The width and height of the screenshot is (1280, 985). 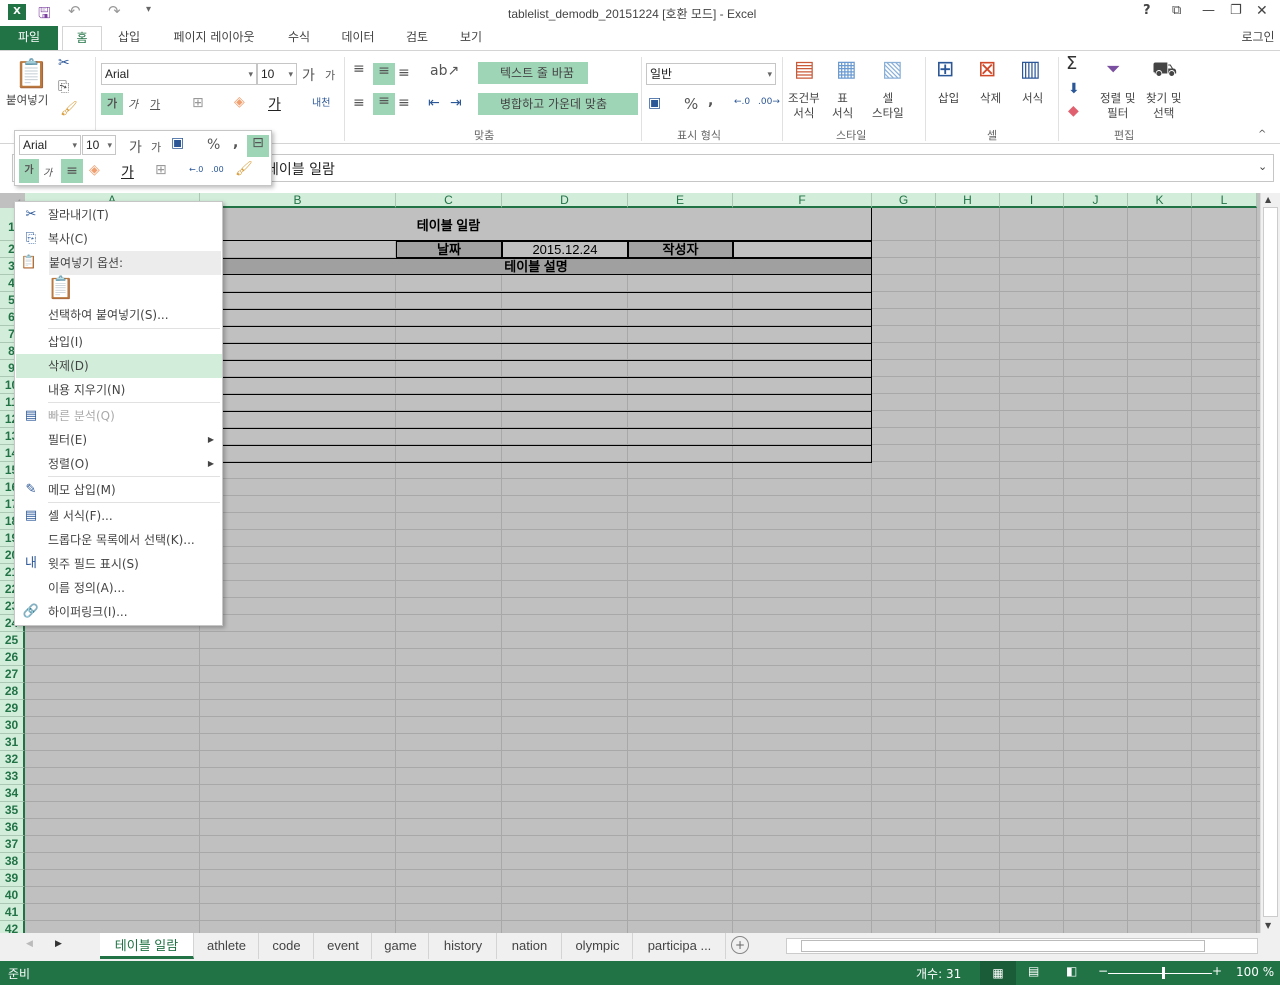 What do you see at coordinates (258, 146) in the screenshot?
I see `mini-merge-center-icon: ⊟` at bounding box center [258, 146].